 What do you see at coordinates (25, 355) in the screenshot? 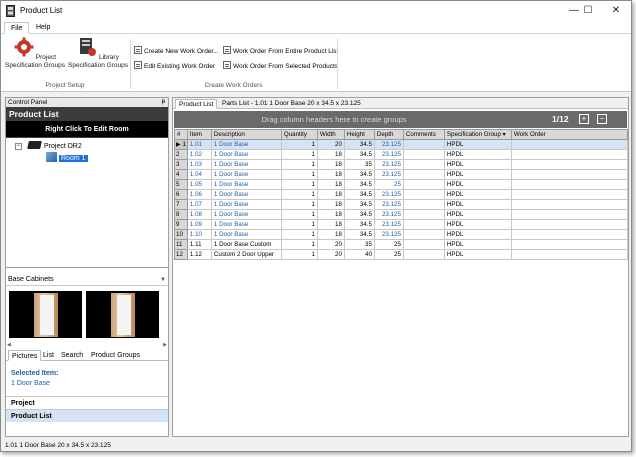
I see `tab-pictures: Pictures` at bounding box center [25, 355].